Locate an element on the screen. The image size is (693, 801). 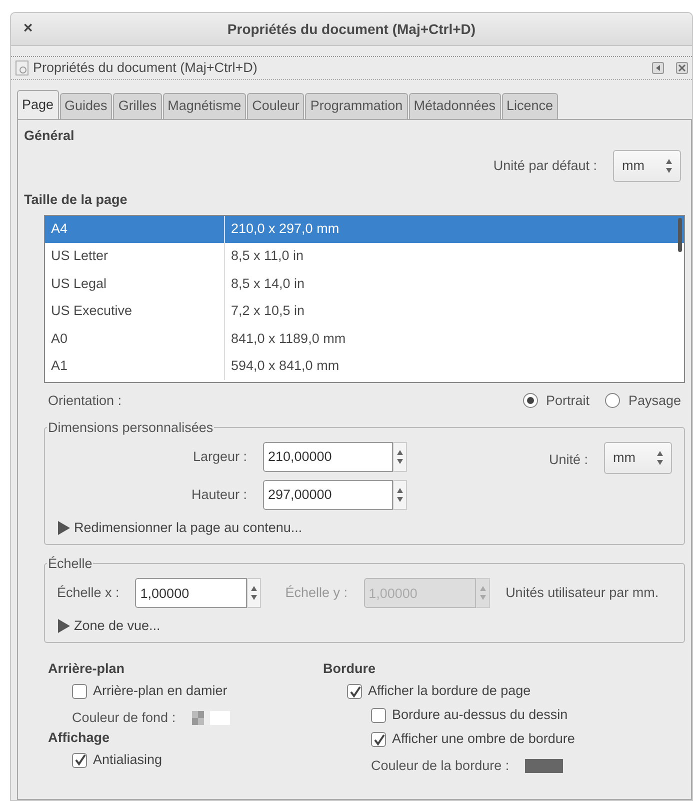
list-row: US Letter 8,5 x 11,0 in is located at coordinates (364, 256).